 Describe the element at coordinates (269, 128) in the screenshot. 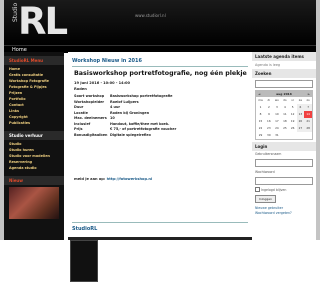

I see `cal-day: 23` at that location.